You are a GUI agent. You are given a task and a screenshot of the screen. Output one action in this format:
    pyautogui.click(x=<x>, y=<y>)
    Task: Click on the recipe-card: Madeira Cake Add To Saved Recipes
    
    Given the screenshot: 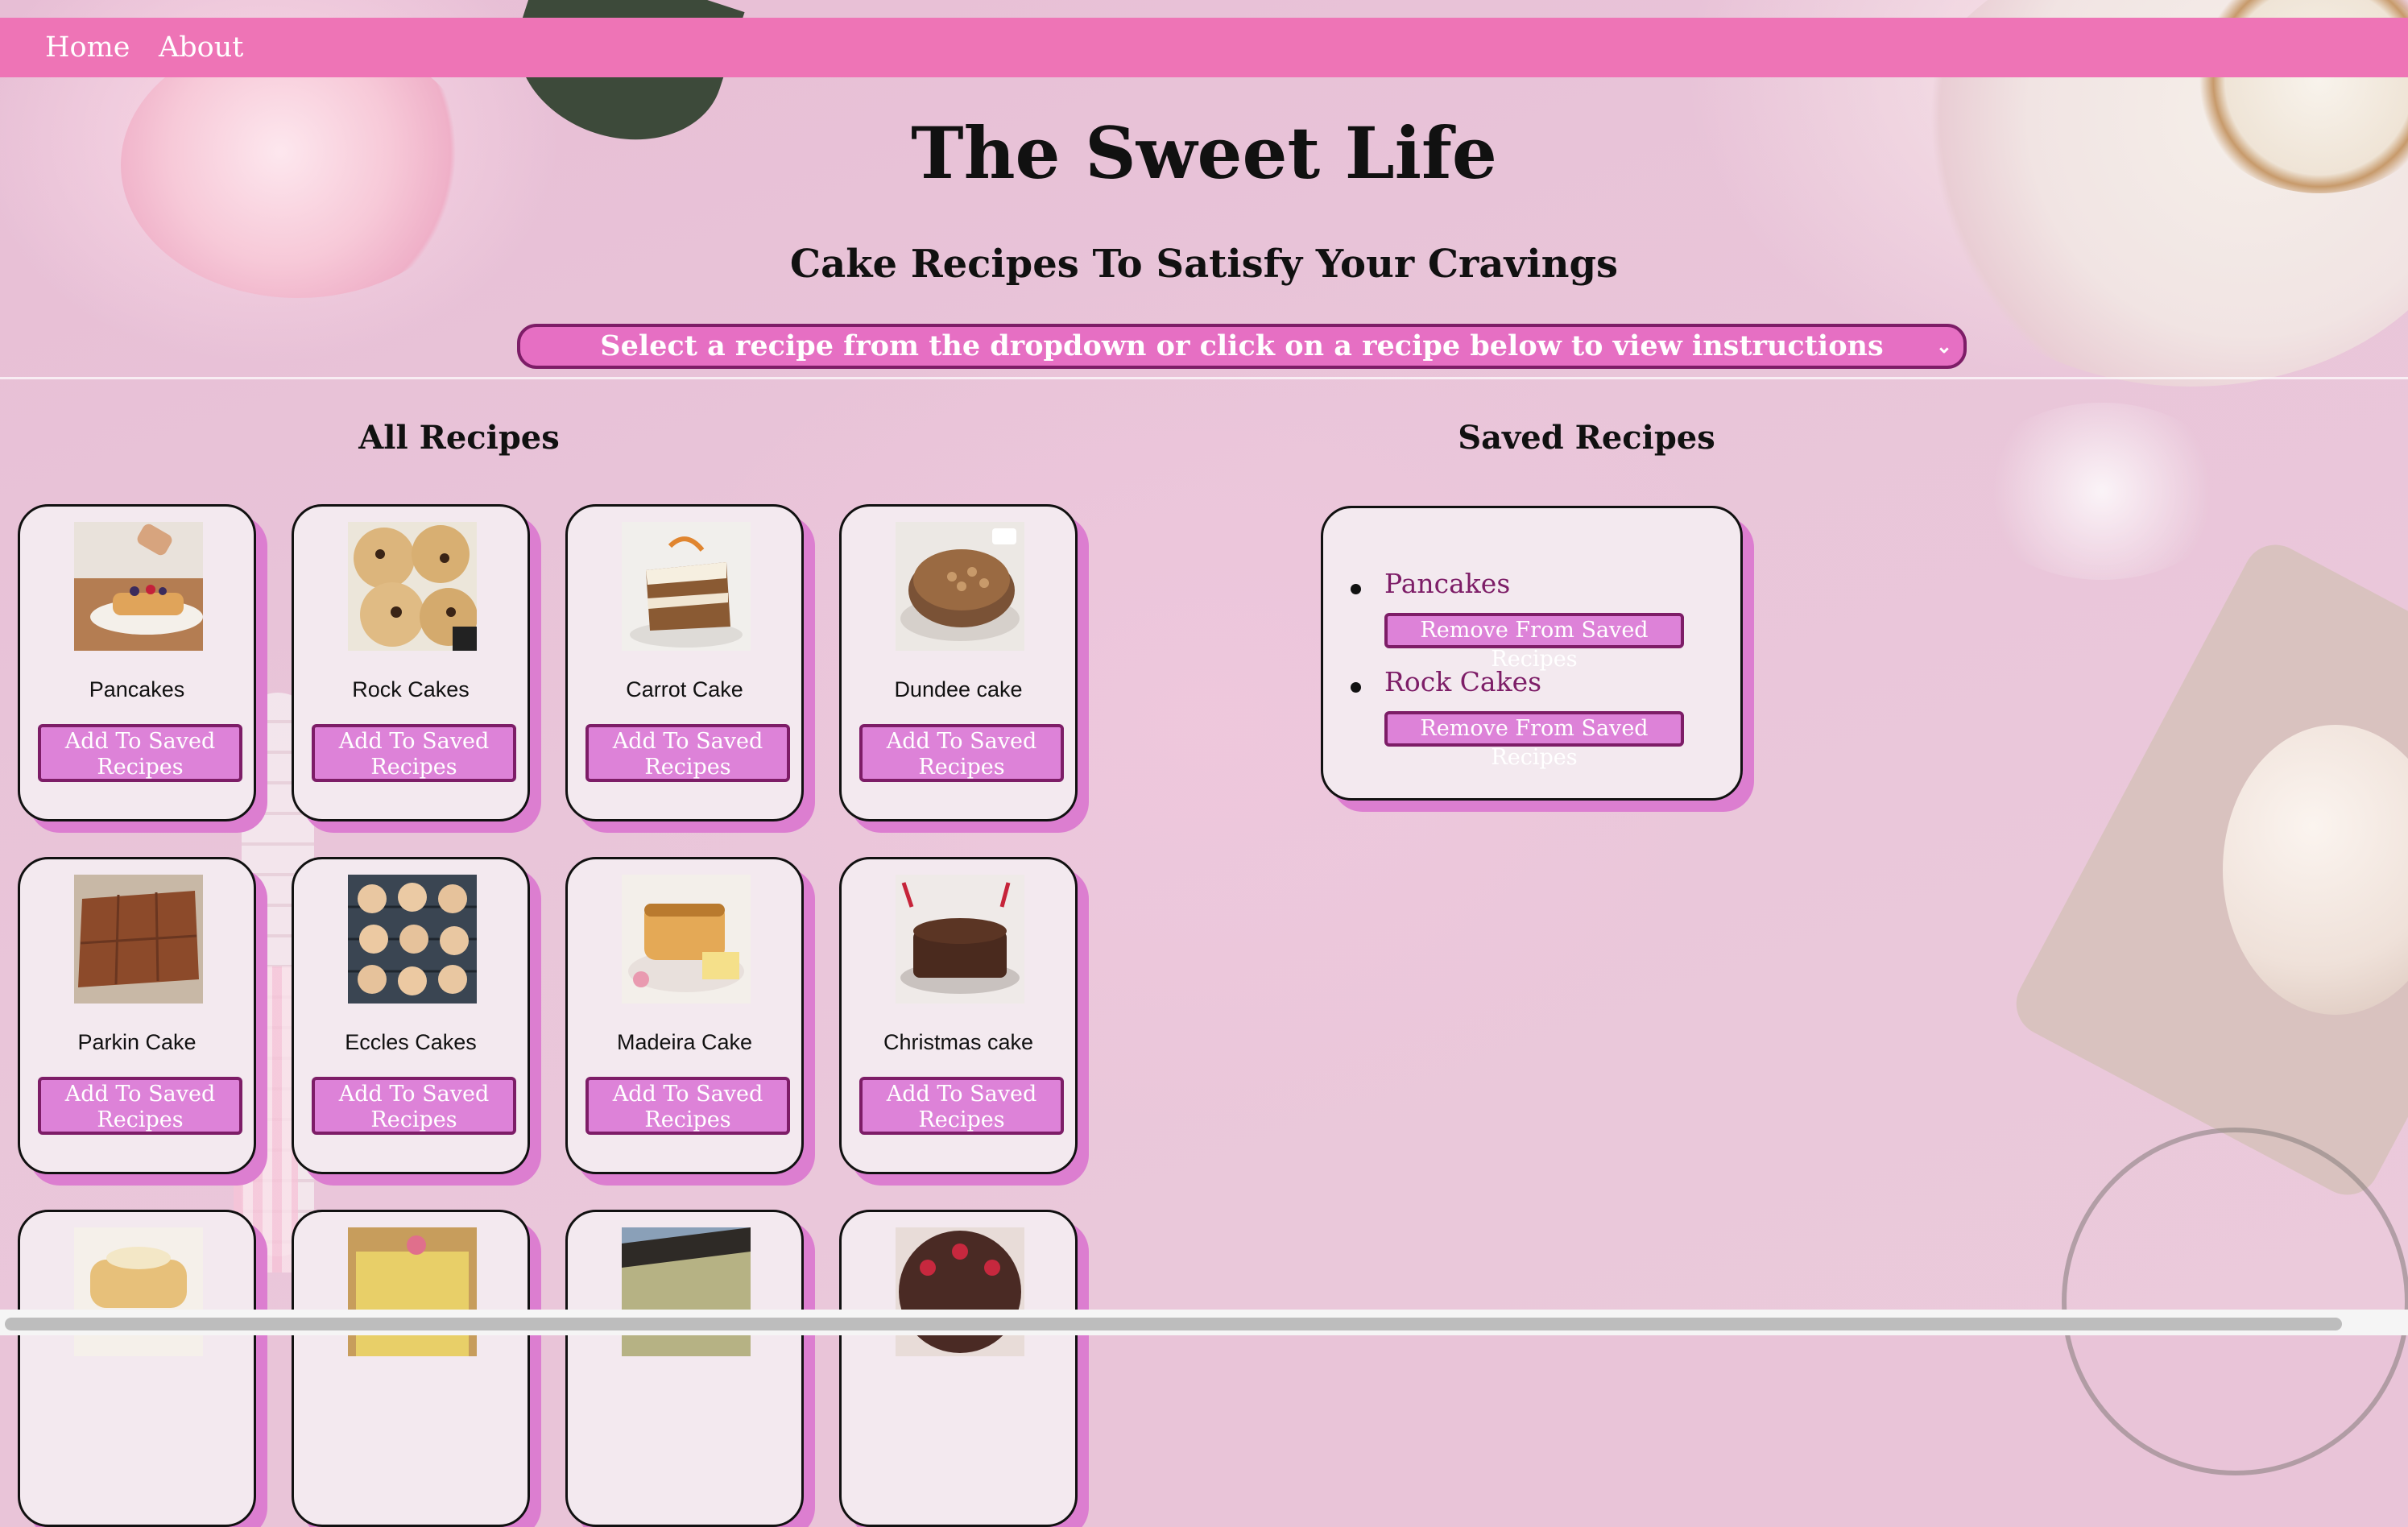 What is the action you would take?
    pyautogui.click(x=684, y=1015)
    